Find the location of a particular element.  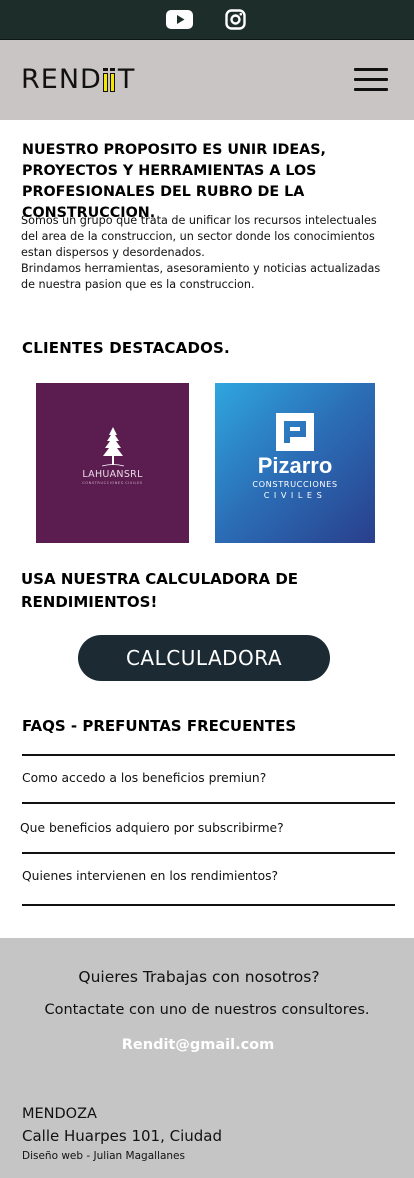

instagram-icon is located at coordinates (235, 20).